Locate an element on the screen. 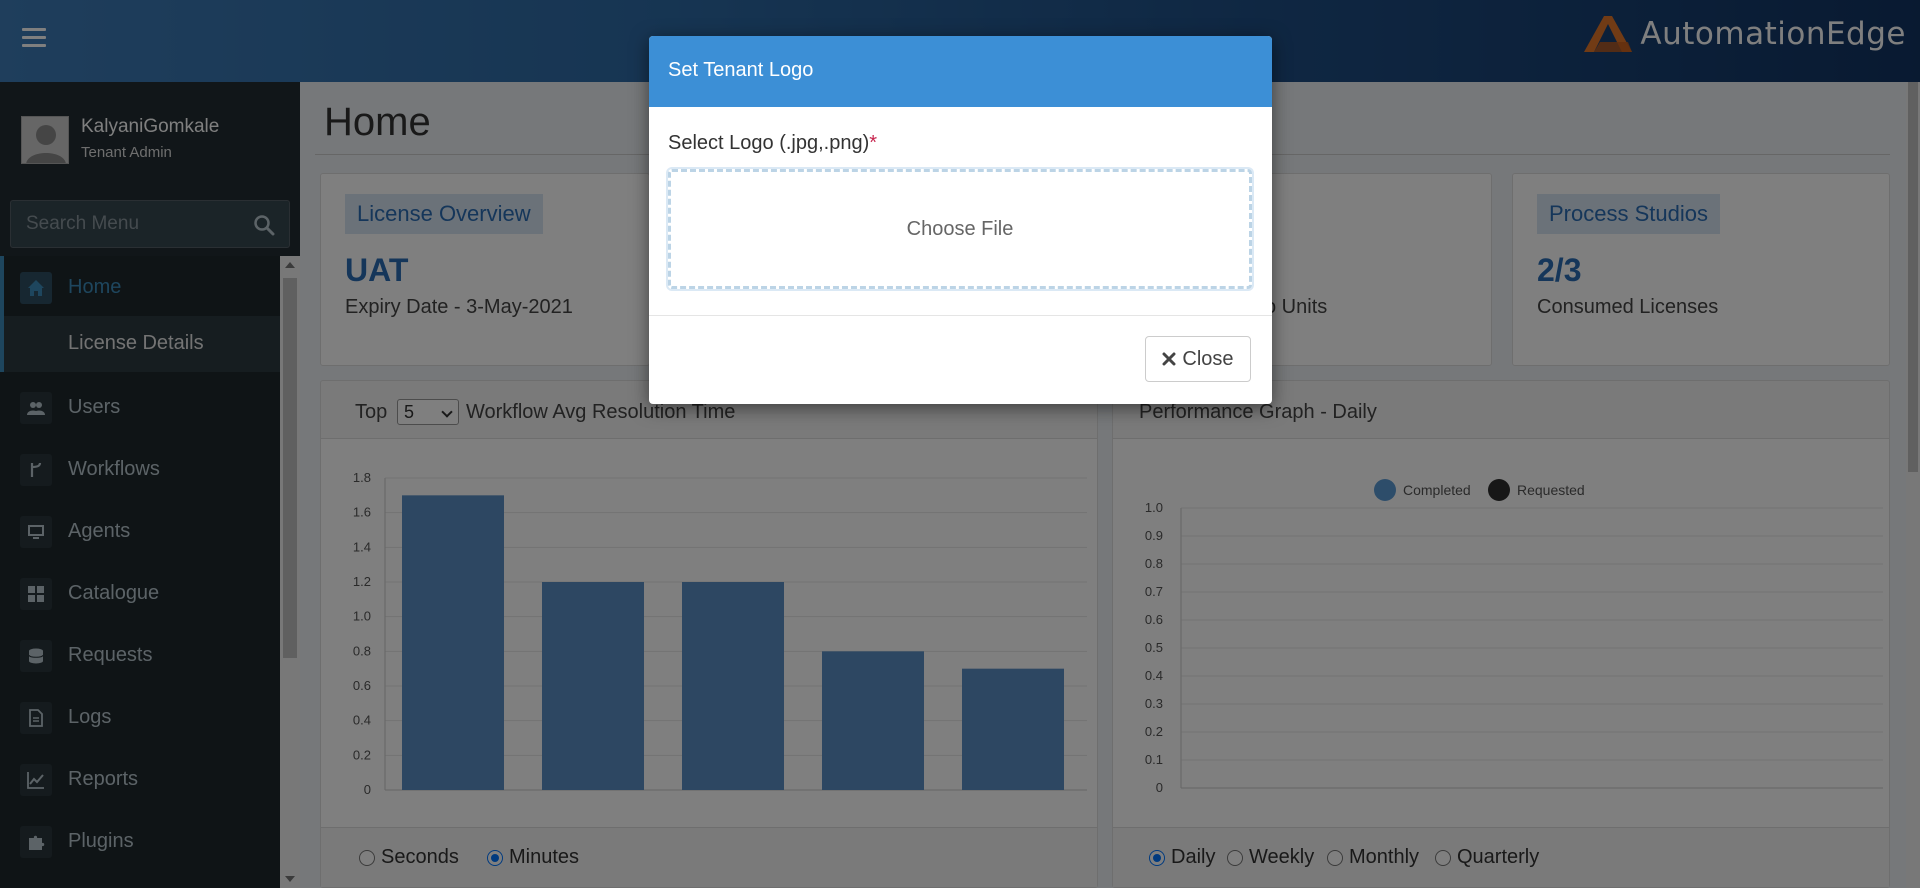 The width and height of the screenshot is (1920, 888). choose-file-text: Choose File is located at coordinates (960, 229).